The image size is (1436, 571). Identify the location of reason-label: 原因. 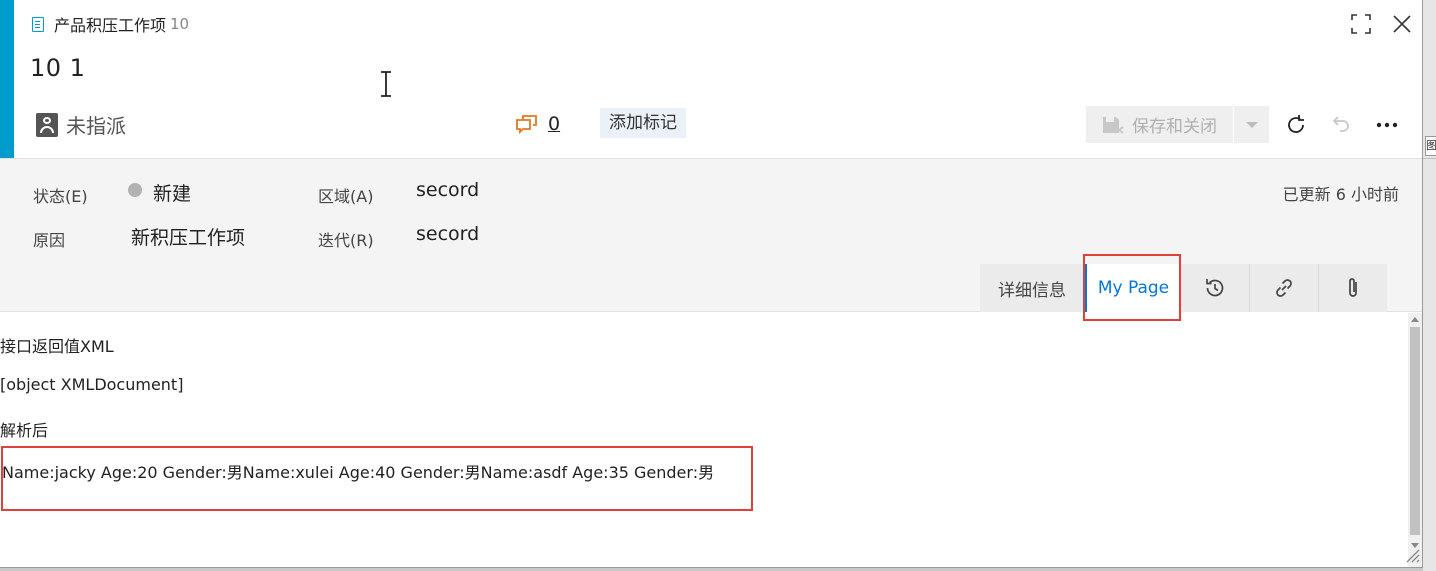
(49, 240).